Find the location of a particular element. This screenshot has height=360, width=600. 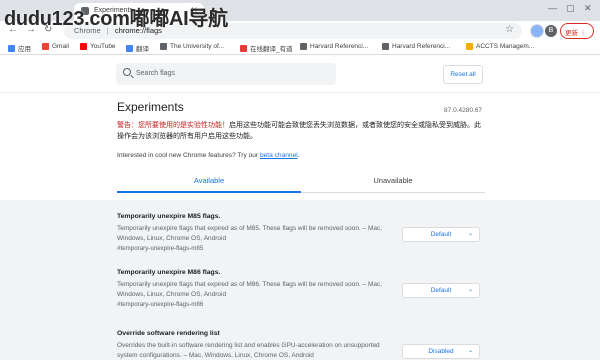

search-placeholder: Search flags is located at coordinates (155, 73).